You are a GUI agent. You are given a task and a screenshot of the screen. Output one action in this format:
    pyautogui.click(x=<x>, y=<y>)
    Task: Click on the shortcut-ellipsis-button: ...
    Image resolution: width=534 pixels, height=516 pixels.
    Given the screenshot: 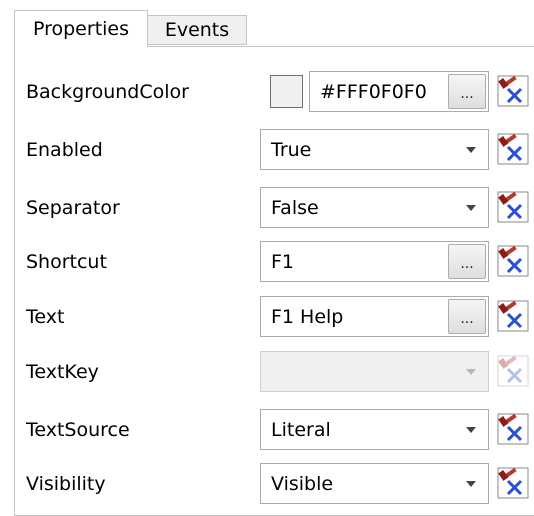 What is the action you would take?
    pyautogui.click(x=467, y=261)
    